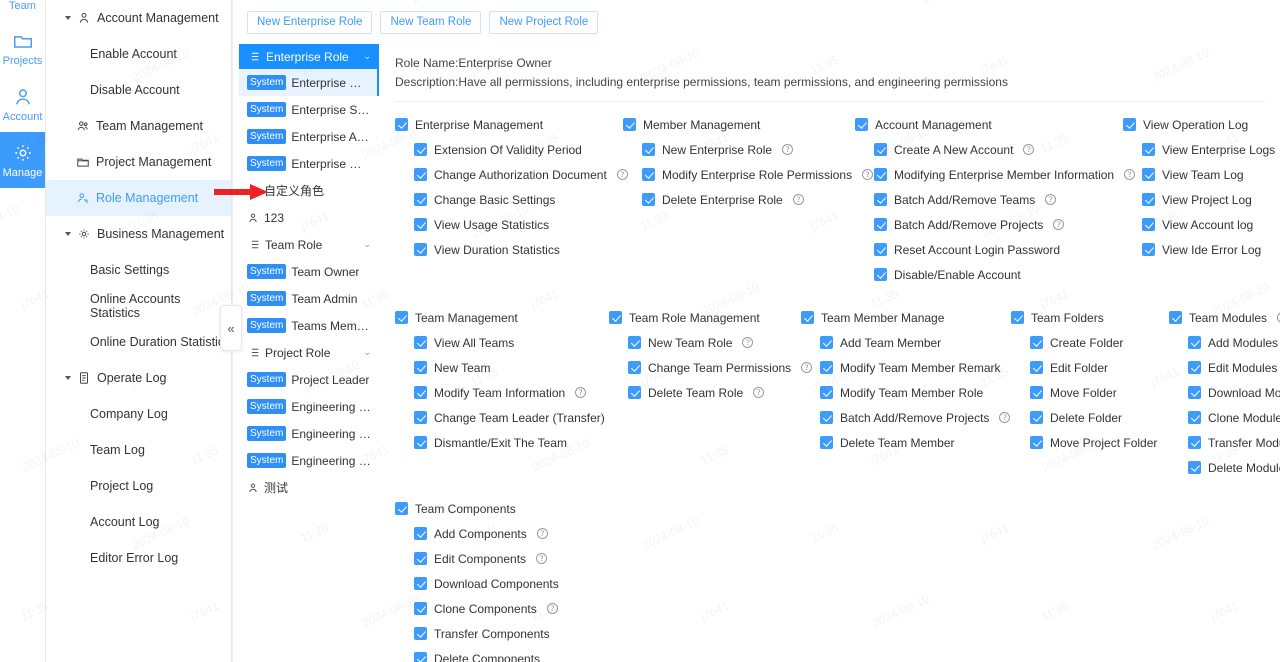 Image resolution: width=1280 pixels, height=662 pixels. I want to click on role-row-teams-member: System Teams Member, so click(309, 325).